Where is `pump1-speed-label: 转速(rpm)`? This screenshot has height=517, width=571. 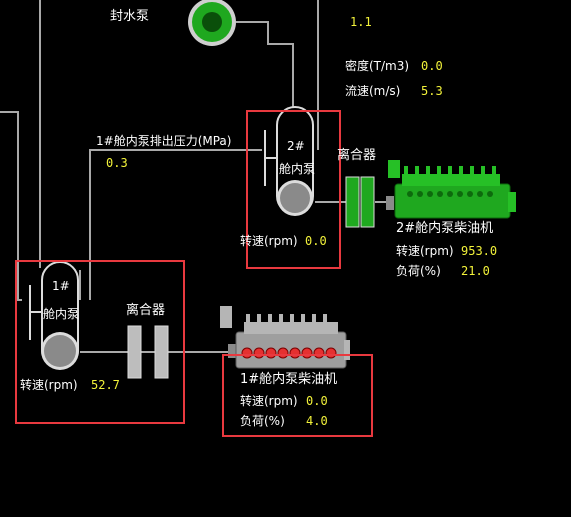
pump1-speed-label: 转速(rpm) is located at coordinates (49, 385).